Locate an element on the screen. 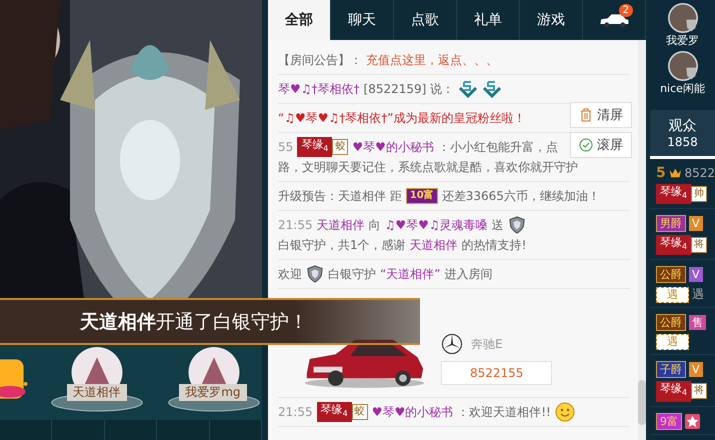 This screenshot has width=715, height=440. check-circle-icon is located at coordinates (586, 145).